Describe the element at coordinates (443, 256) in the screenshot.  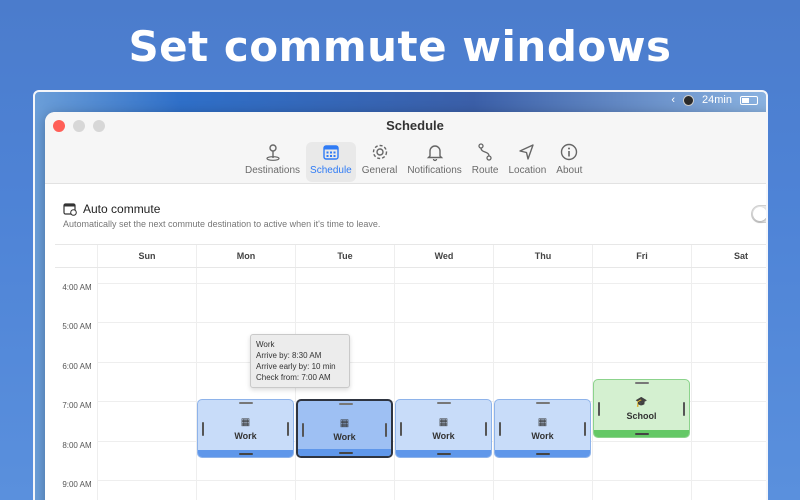
I see `day-header: Wed` at that location.